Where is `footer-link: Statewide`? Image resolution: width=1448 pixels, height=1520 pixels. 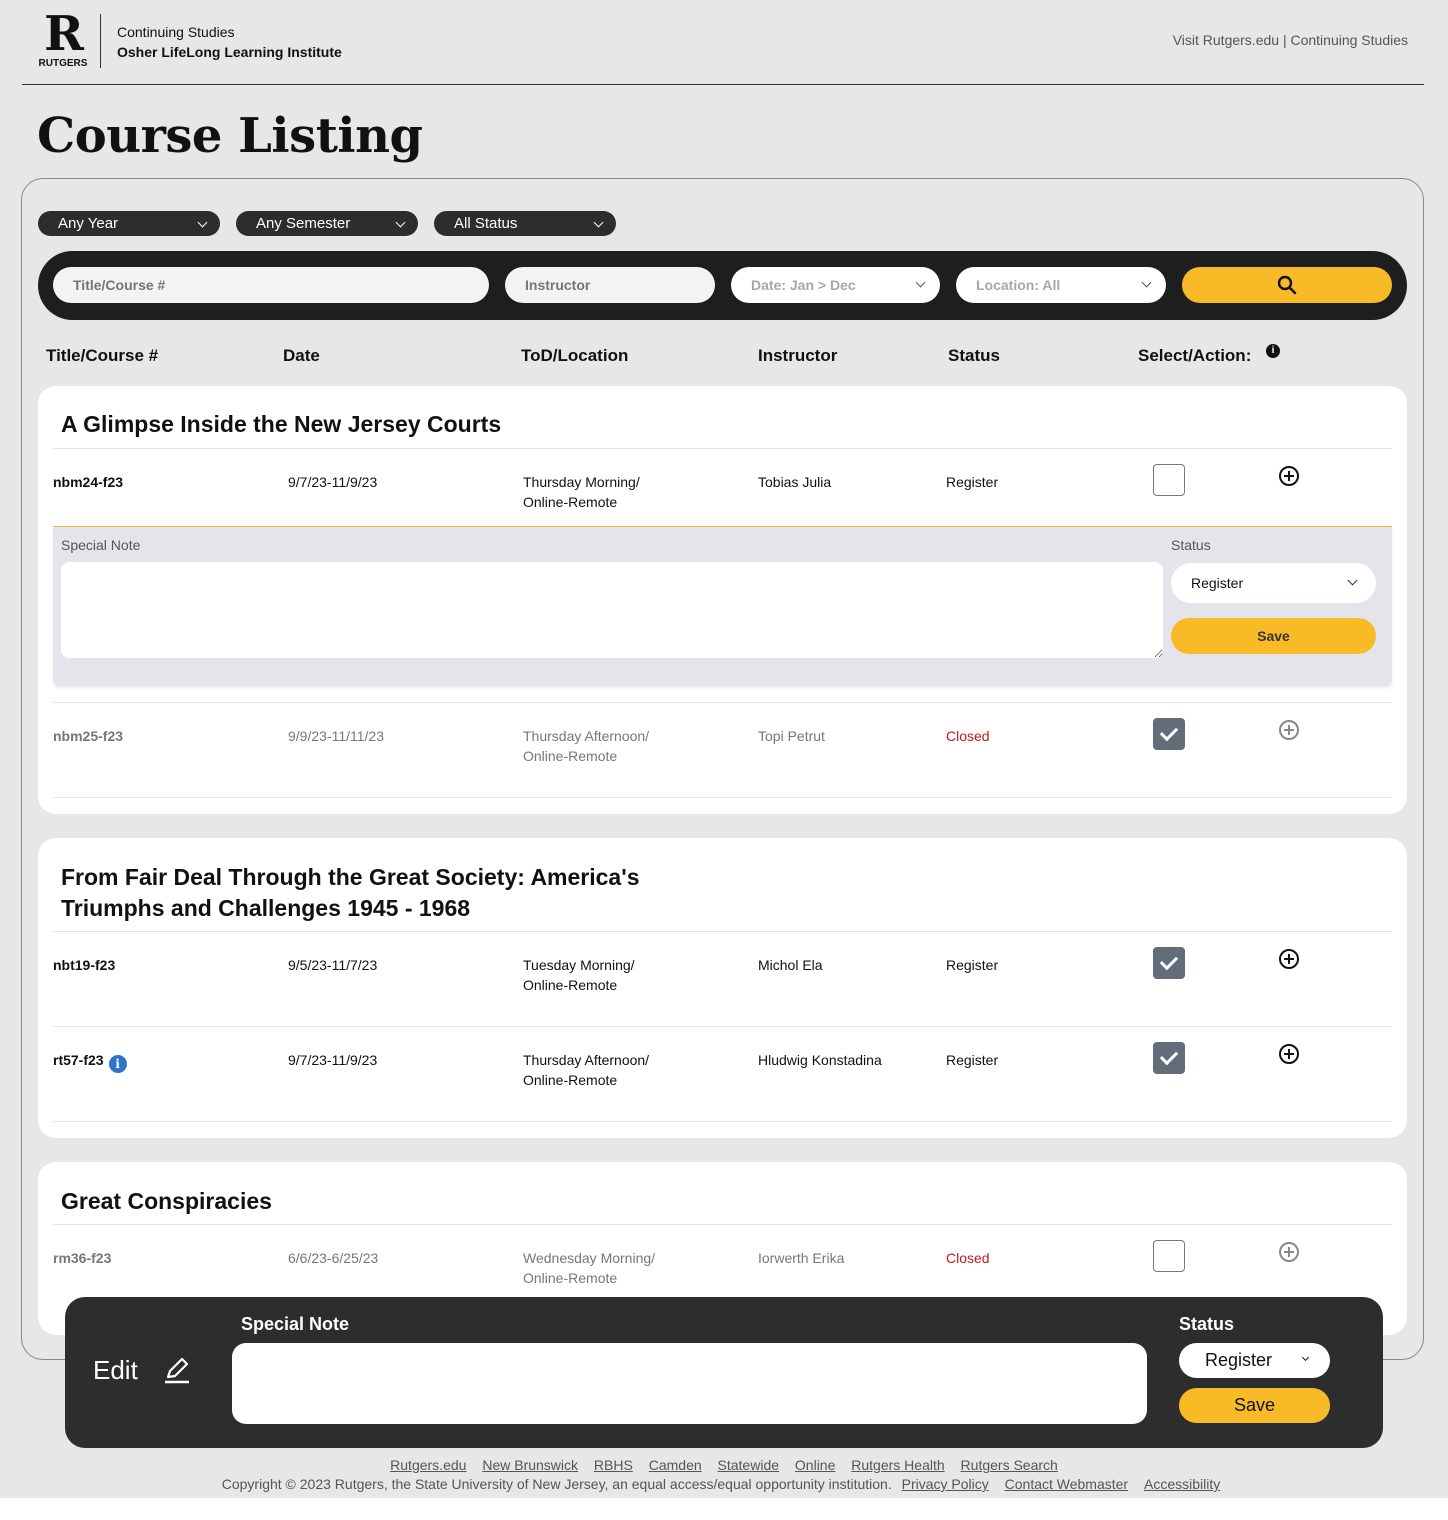 footer-link: Statewide is located at coordinates (748, 1465).